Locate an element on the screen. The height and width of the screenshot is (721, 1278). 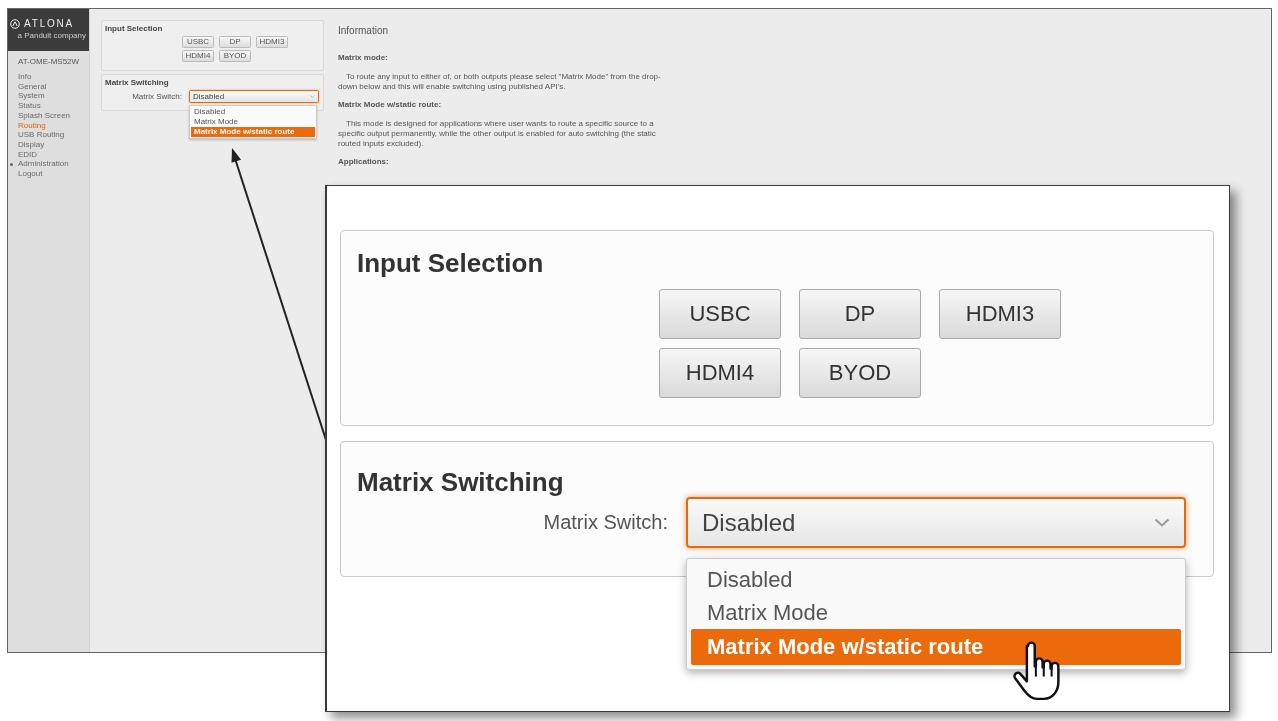
sidebar-link: Info is located at coordinates (25, 77).